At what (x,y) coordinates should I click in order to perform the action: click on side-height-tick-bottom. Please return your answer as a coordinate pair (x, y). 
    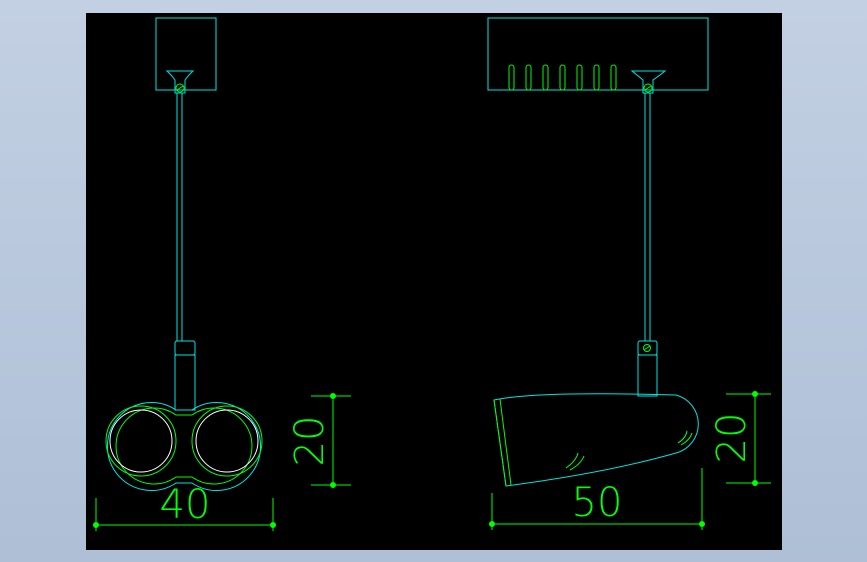
    Looking at the image, I should click on (755, 483).